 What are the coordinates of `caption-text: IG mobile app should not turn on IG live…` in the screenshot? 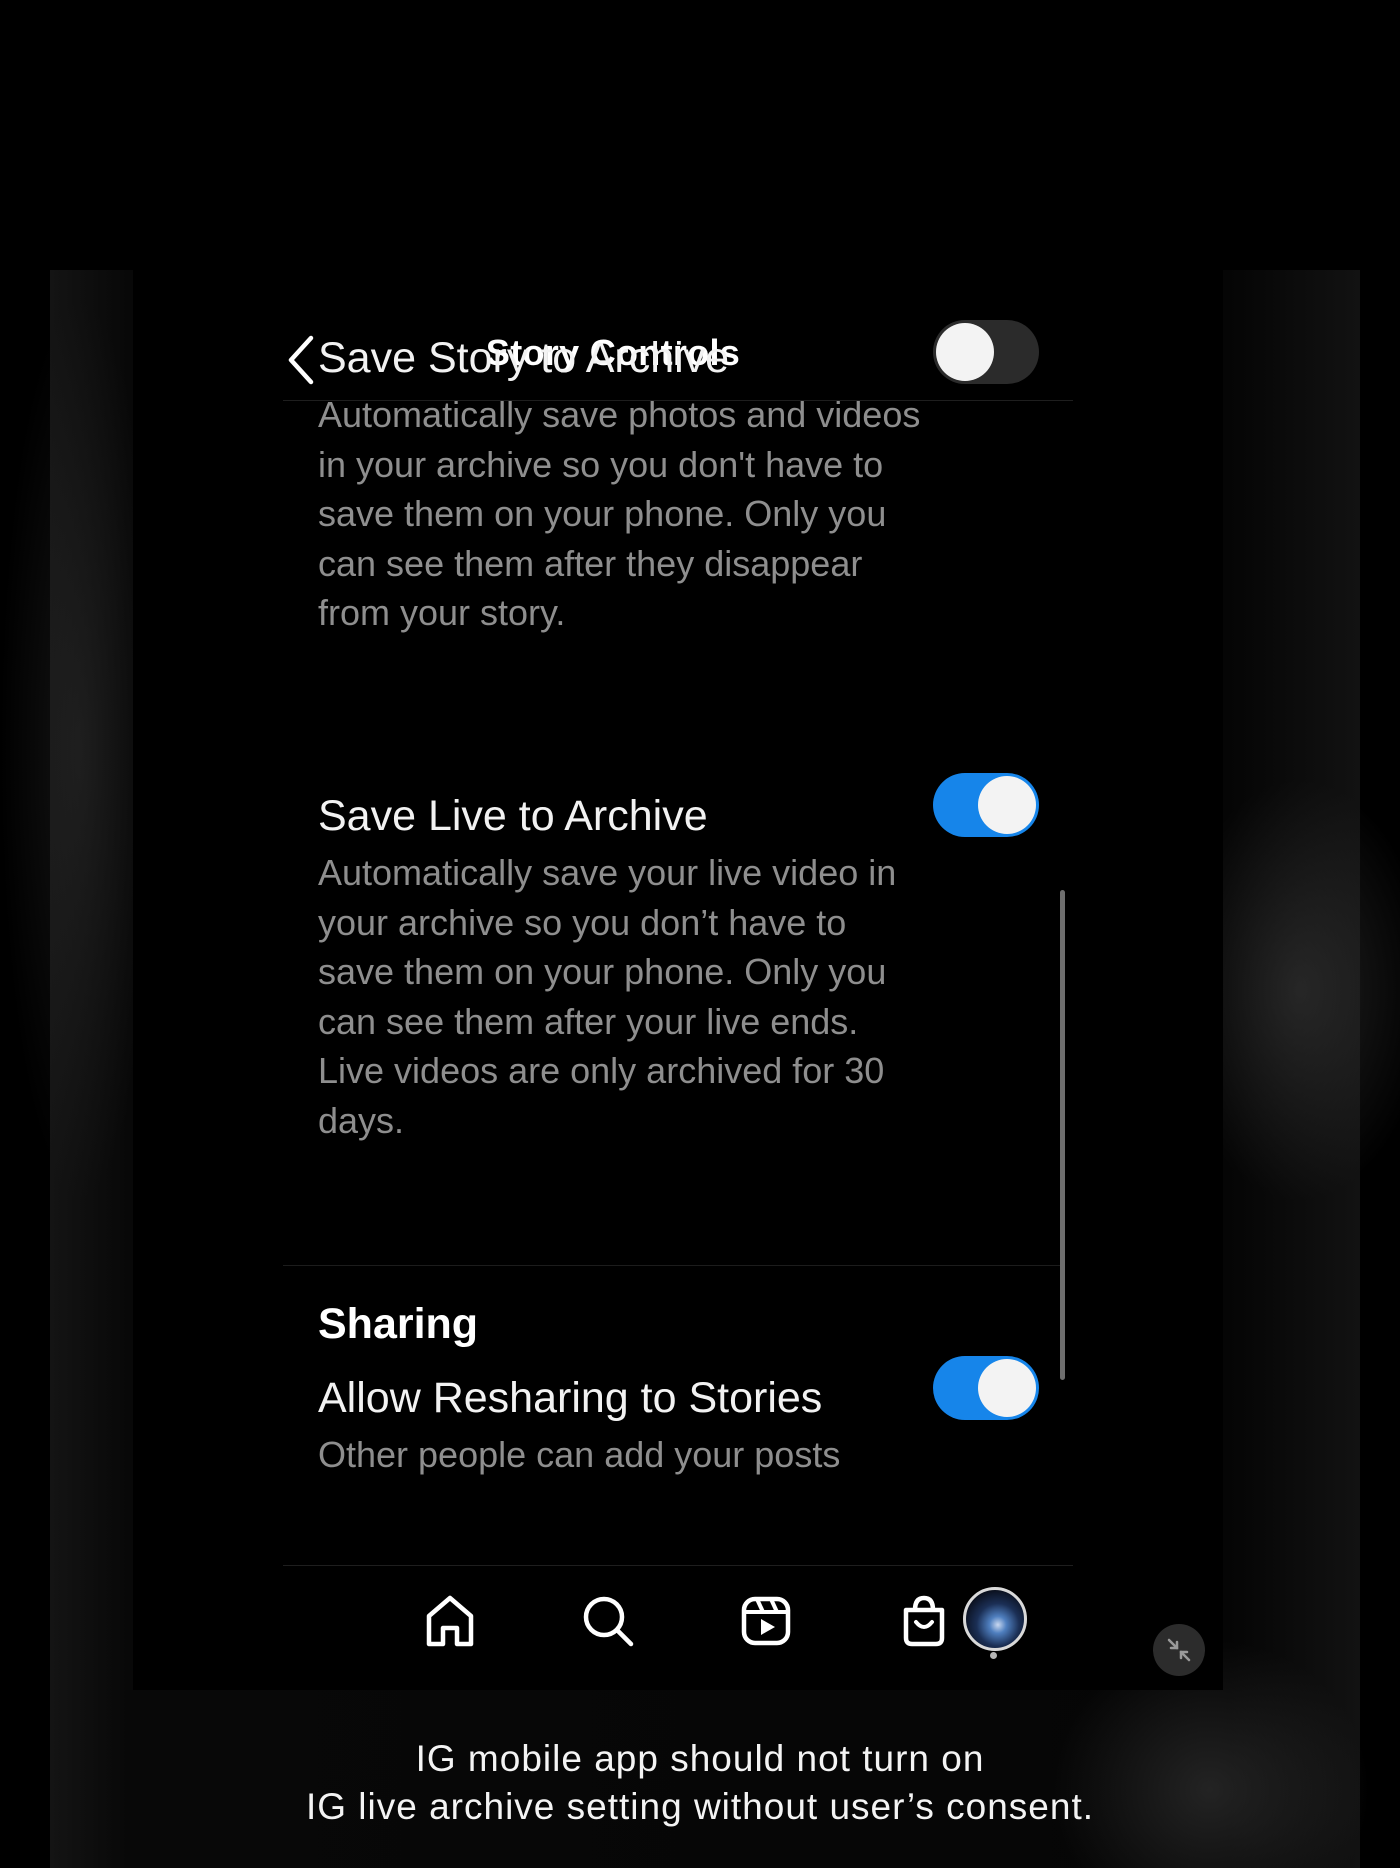 It's located at (700, 1783).